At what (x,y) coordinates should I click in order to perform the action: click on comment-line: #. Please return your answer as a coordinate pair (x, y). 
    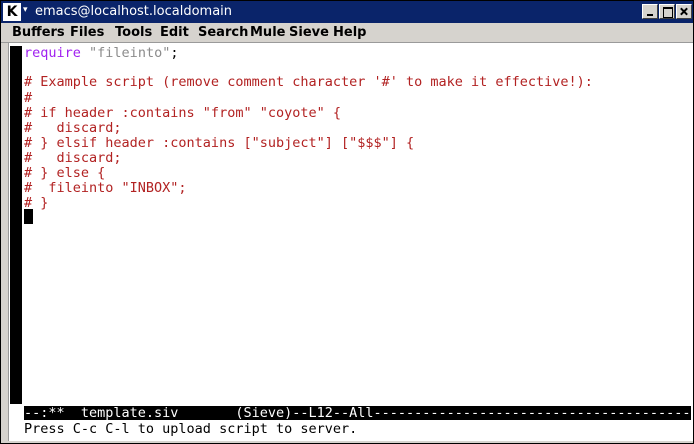
    Looking at the image, I should click on (28, 98).